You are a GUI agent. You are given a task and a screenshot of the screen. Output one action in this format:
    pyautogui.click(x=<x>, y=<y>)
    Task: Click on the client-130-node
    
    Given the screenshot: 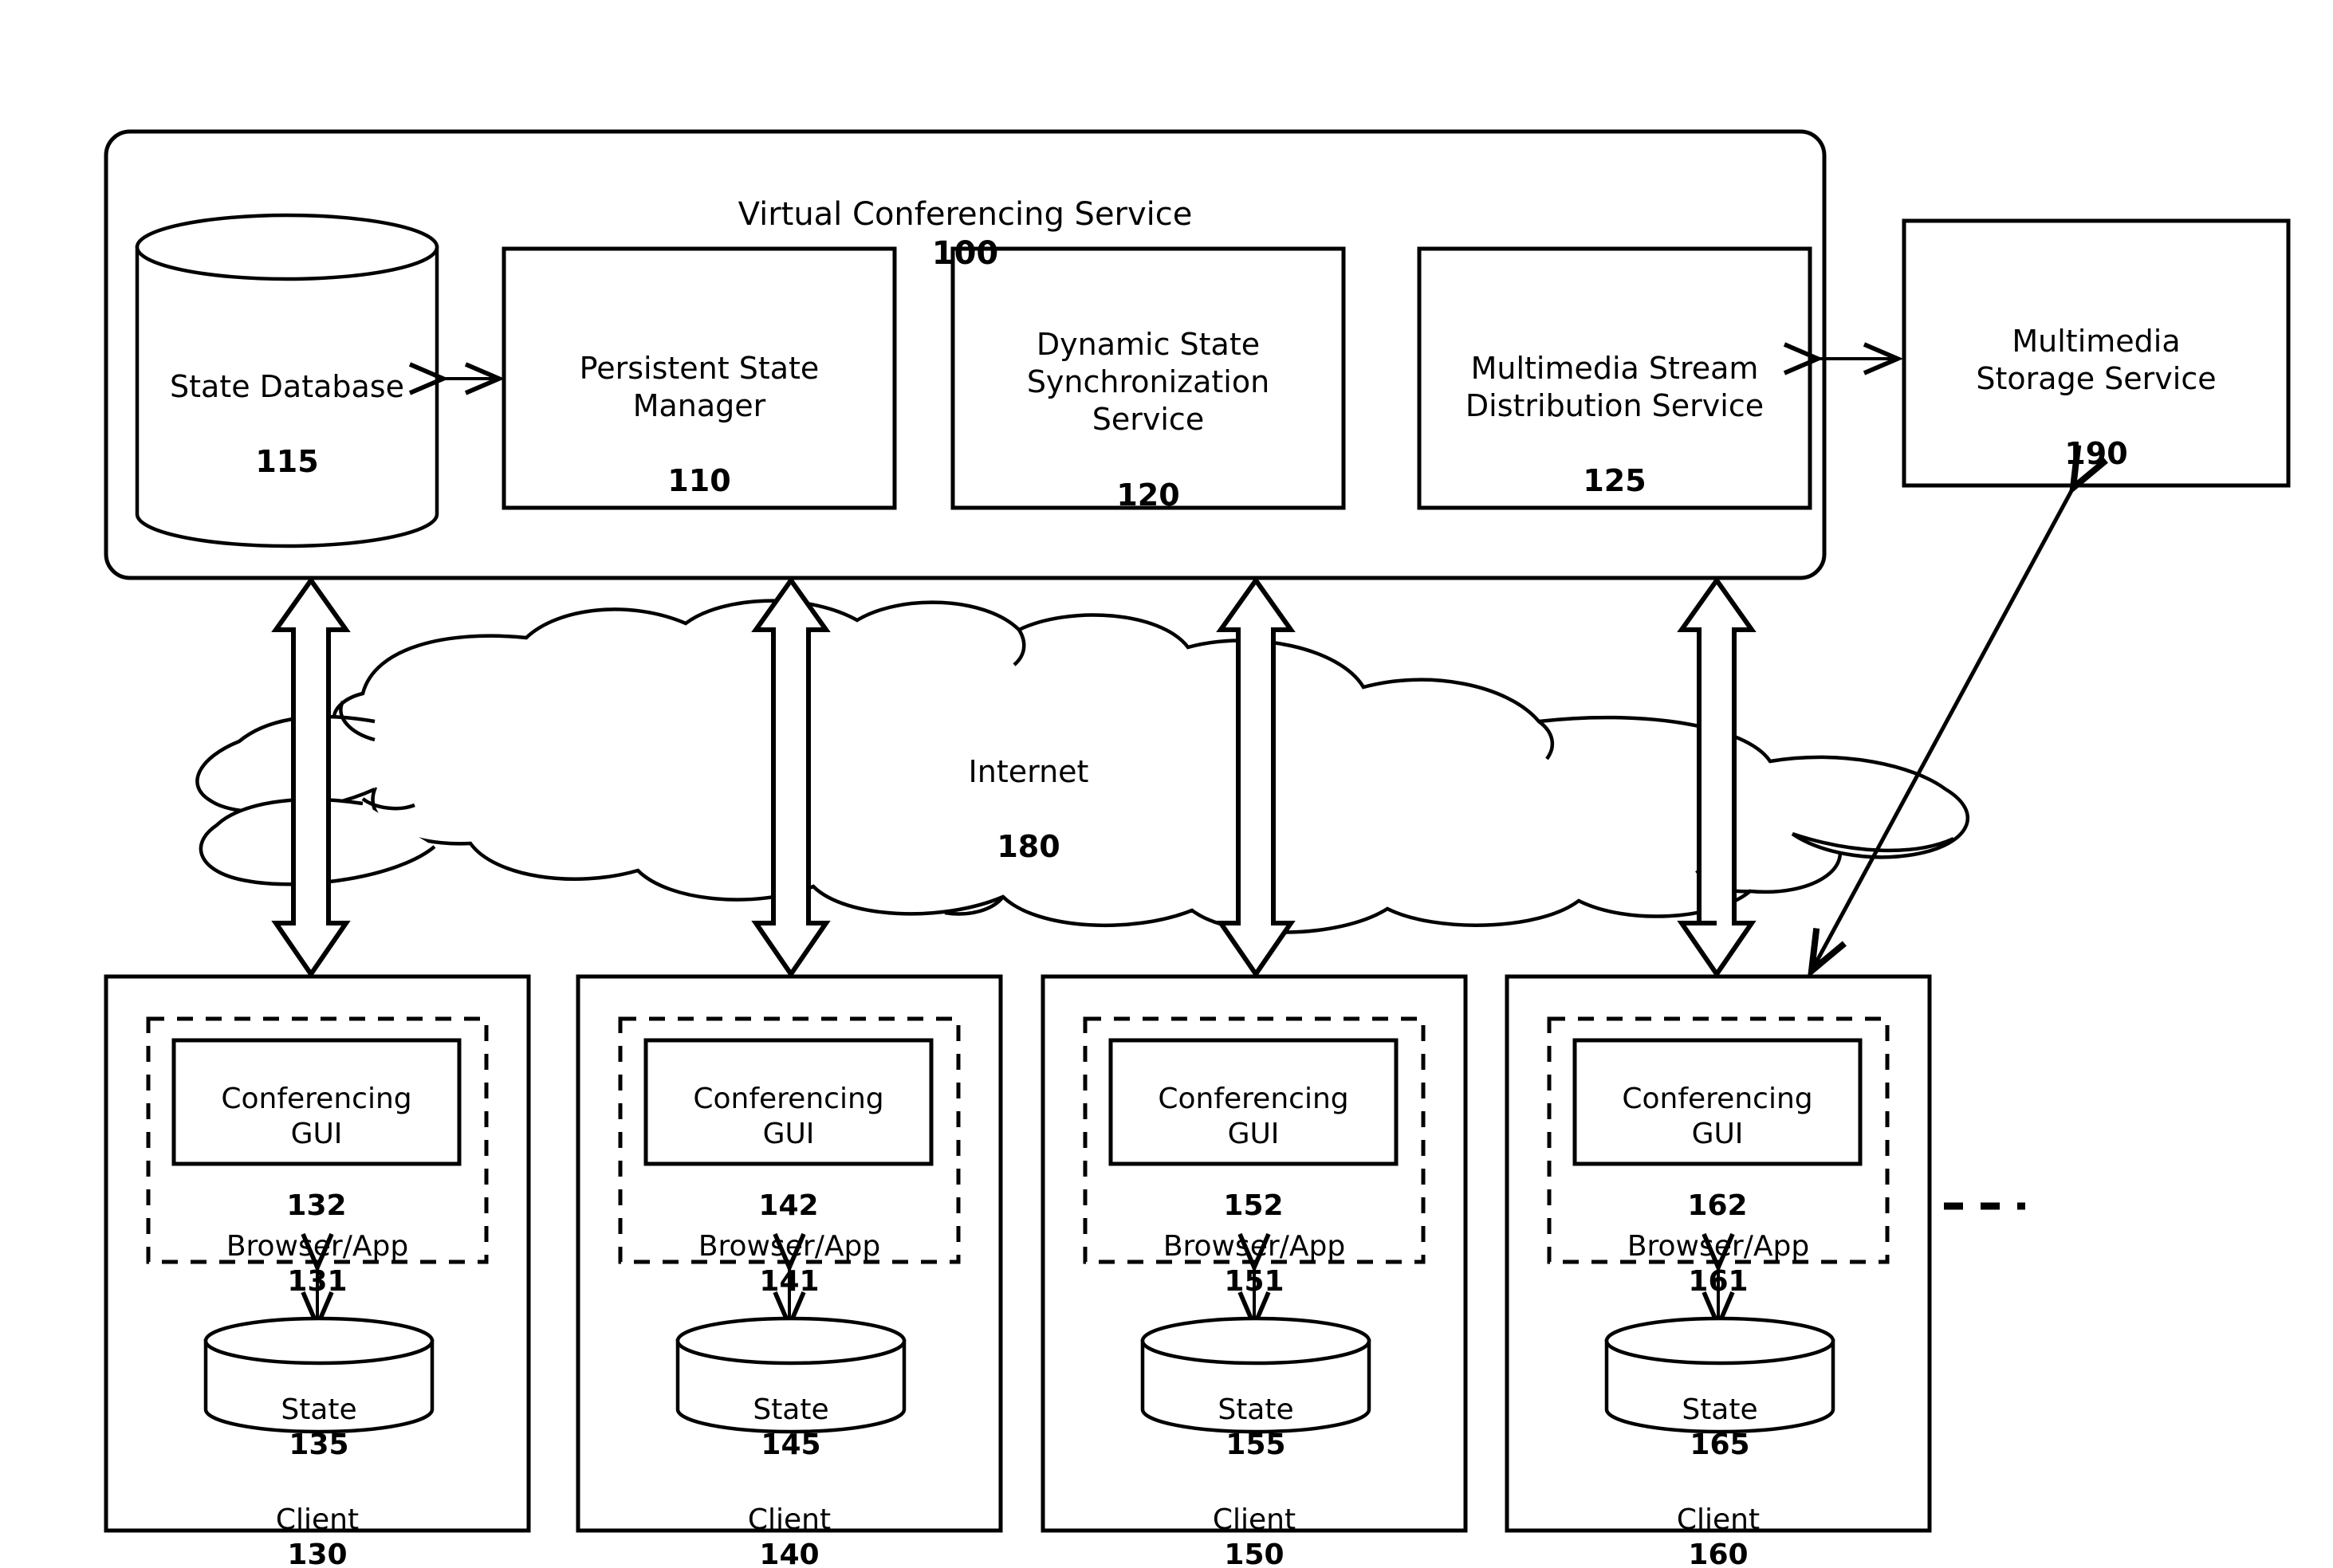 What is the action you would take?
    pyautogui.click(x=317, y=1254)
    